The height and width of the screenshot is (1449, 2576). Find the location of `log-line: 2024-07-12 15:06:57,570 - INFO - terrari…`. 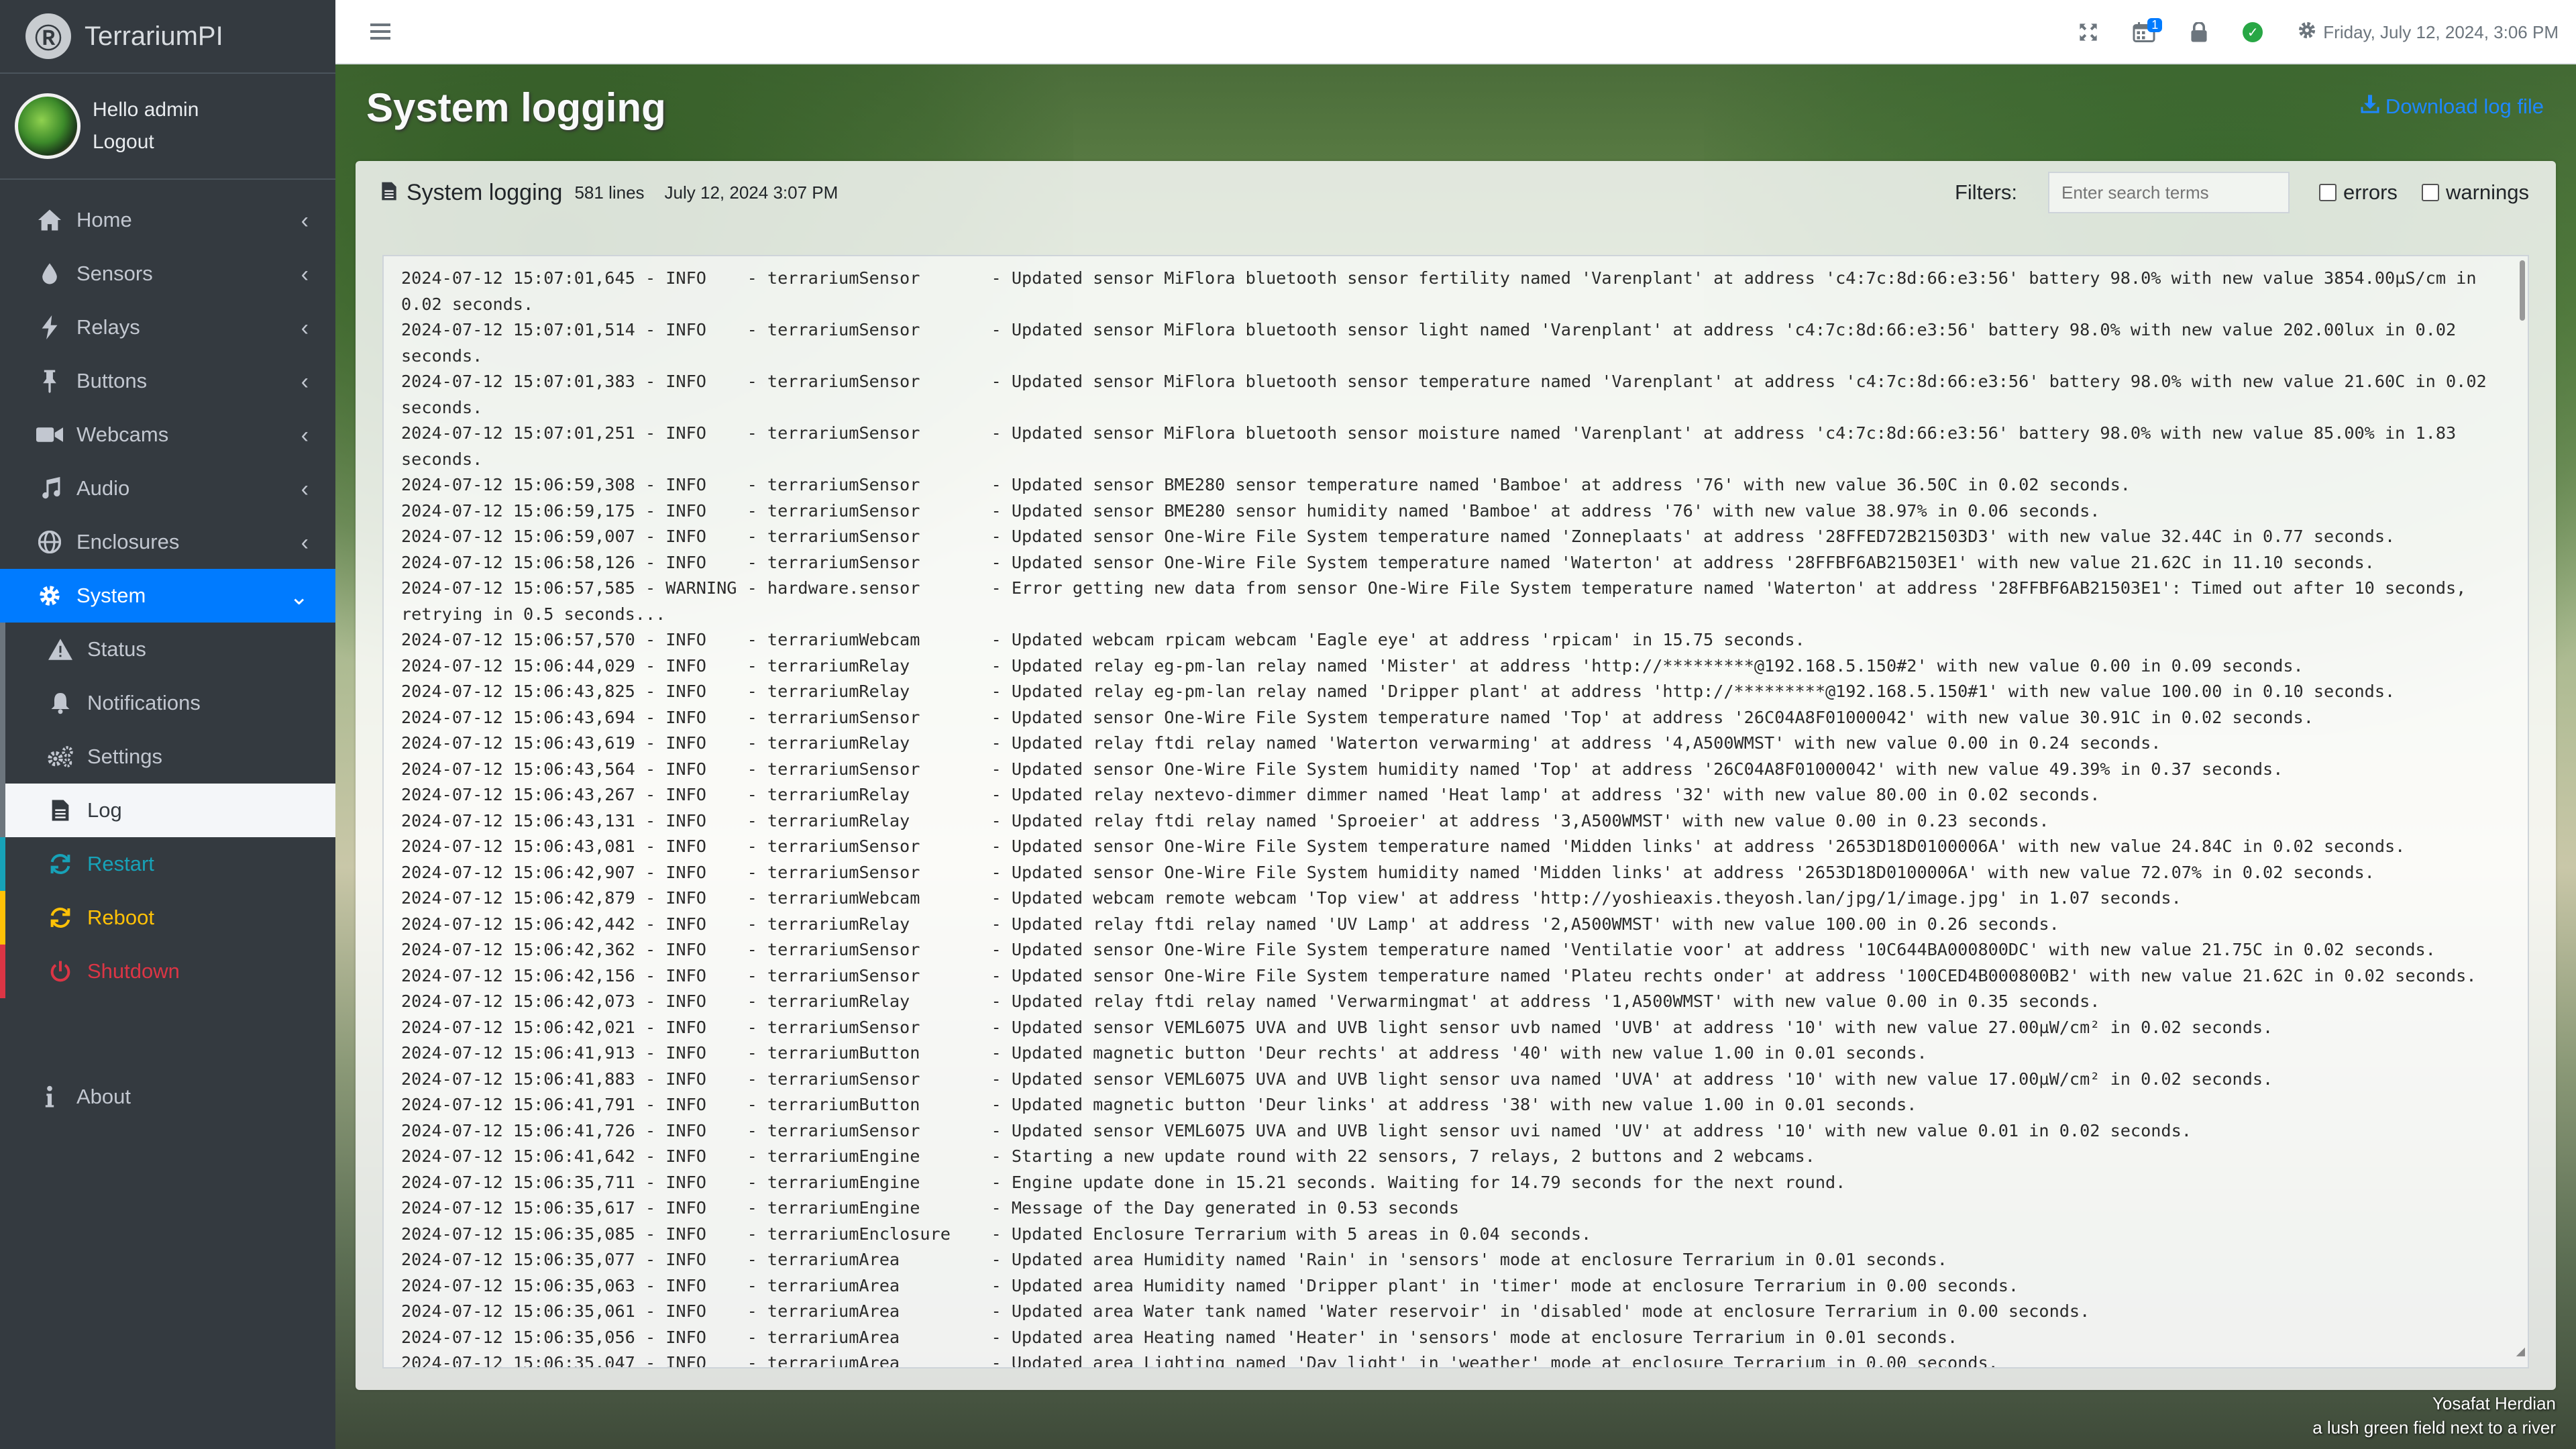

log-line: 2024-07-12 15:06:57,570 - INFO - terrari… is located at coordinates (1103, 639).